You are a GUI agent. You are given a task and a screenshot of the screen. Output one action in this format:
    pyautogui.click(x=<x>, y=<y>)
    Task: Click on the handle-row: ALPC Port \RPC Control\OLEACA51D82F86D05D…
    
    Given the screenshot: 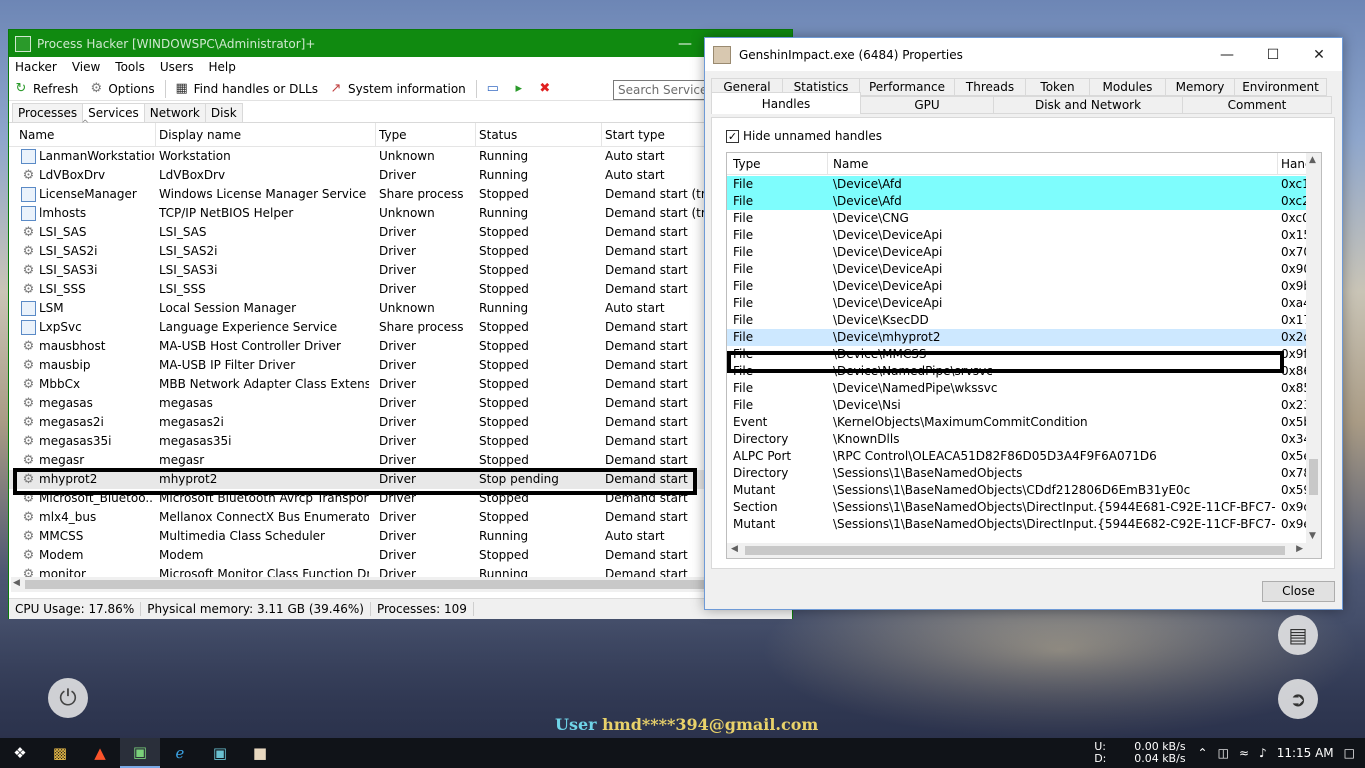 What is the action you would take?
    pyautogui.click(x=1017, y=456)
    